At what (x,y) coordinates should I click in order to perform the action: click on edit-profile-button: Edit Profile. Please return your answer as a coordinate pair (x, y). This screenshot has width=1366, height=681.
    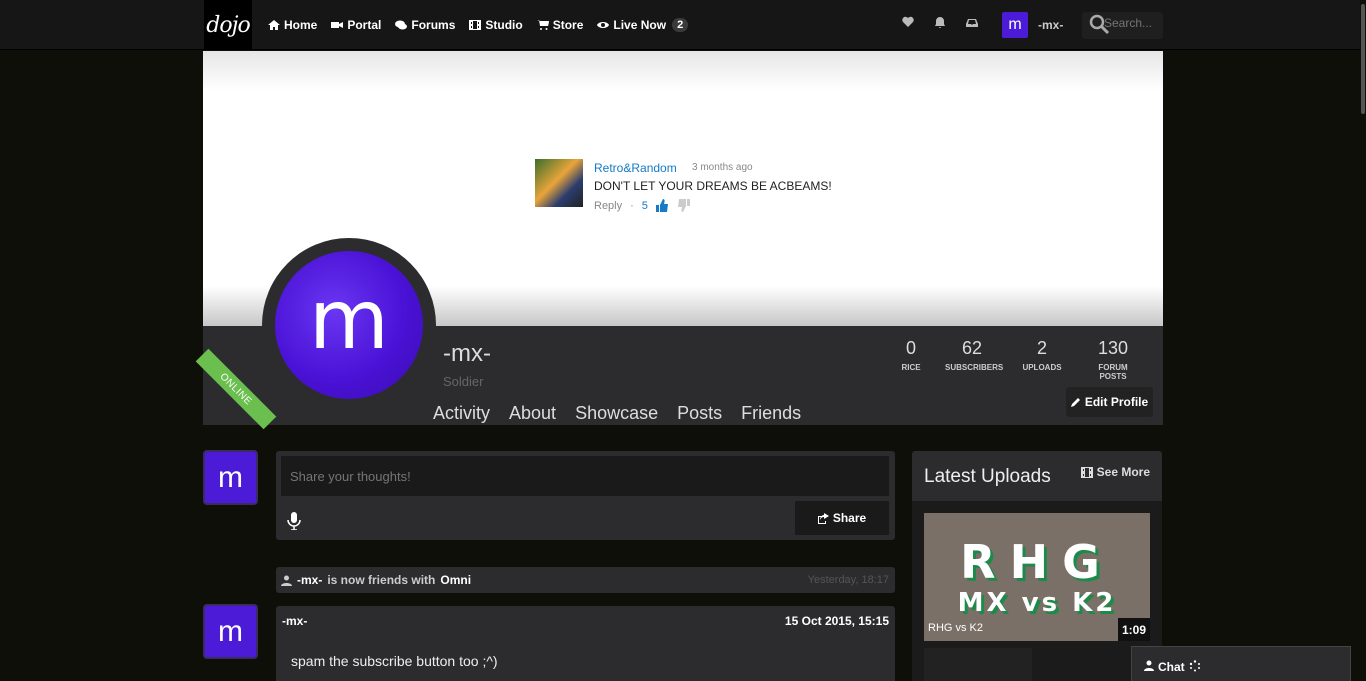
    Looking at the image, I should click on (1109, 402).